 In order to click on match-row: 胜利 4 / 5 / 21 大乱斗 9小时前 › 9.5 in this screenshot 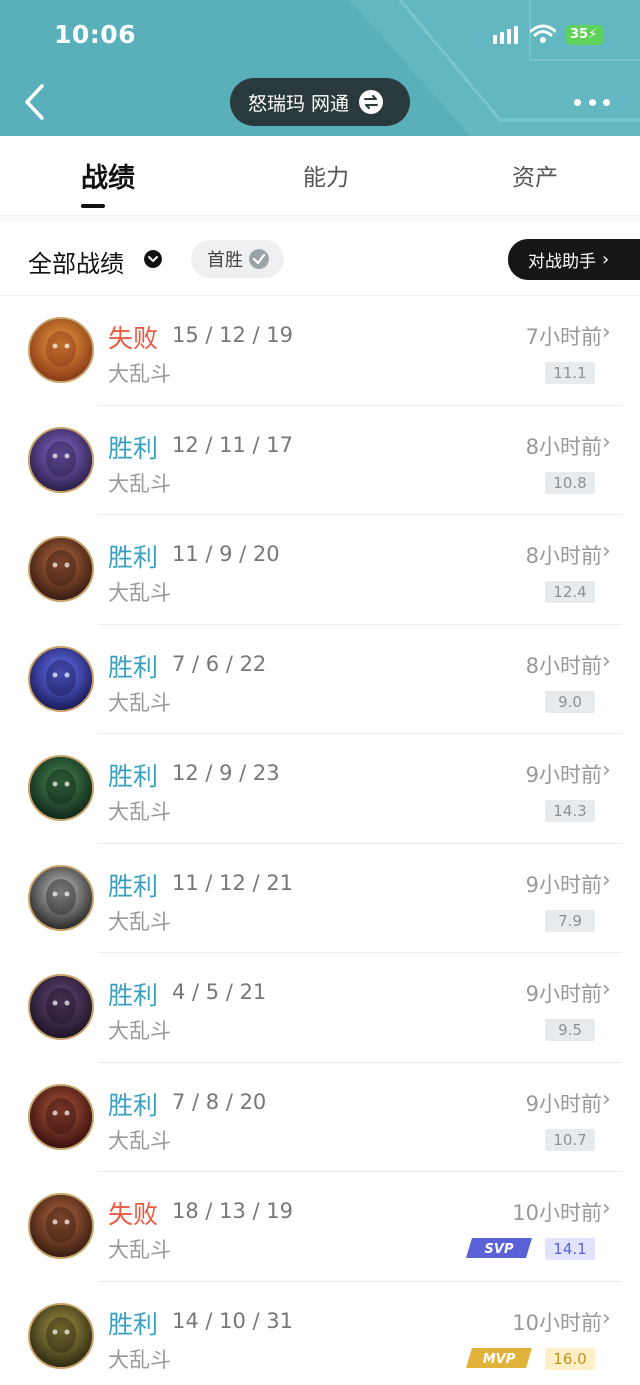, I will do `click(320, 1008)`.